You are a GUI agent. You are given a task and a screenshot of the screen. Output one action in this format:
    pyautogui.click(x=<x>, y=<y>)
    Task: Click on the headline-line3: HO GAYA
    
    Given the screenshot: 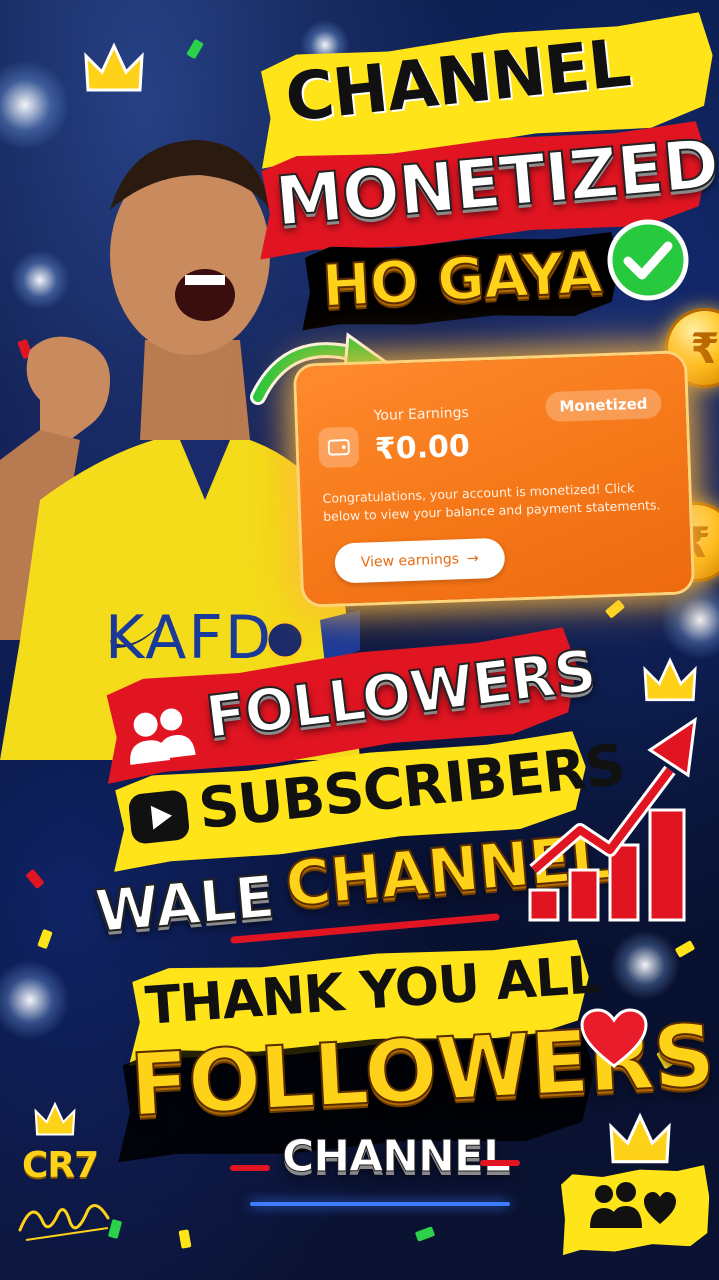 What is the action you would take?
    pyautogui.click(x=461, y=279)
    